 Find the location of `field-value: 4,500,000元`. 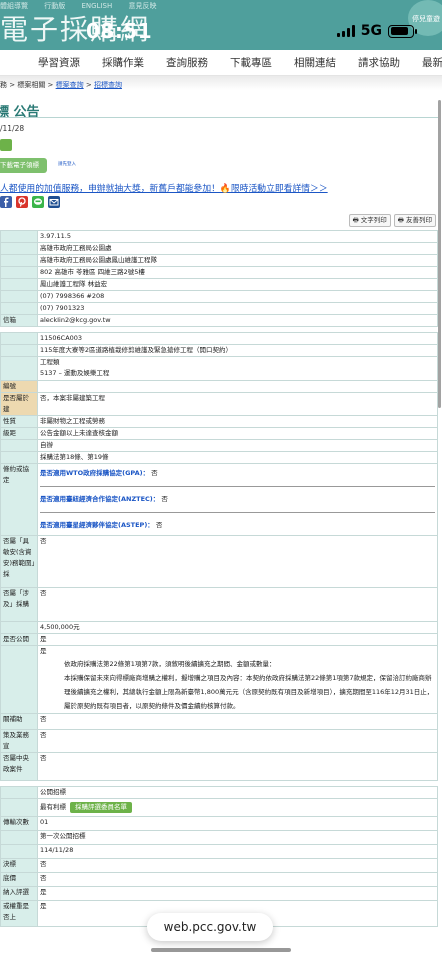

field-value: 4,500,000元 is located at coordinates (237, 627).